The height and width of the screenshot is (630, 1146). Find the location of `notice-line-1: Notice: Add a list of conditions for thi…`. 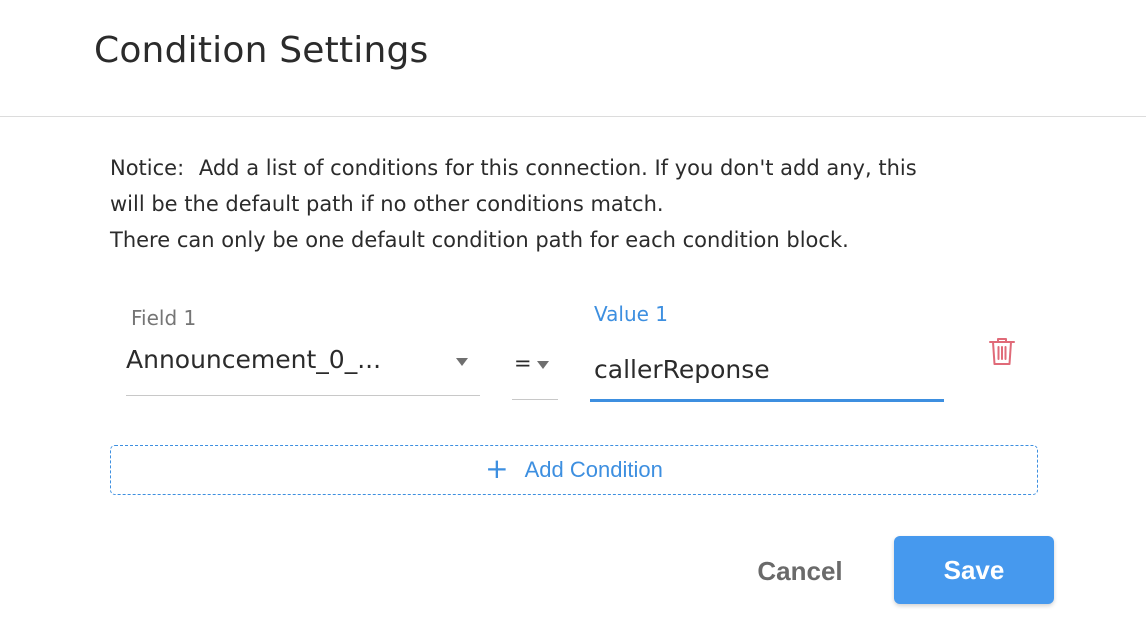

notice-line-1: Notice: Add a list of conditions for thi… is located at coordinates (580, 168).